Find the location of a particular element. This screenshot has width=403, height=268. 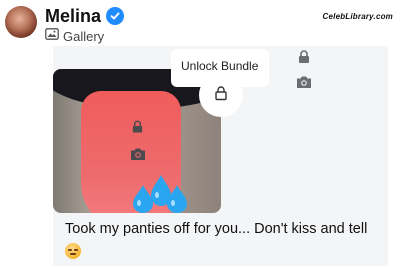

unlock-bundle-label: Unlock Bundle is located at coordinates (219, 66).